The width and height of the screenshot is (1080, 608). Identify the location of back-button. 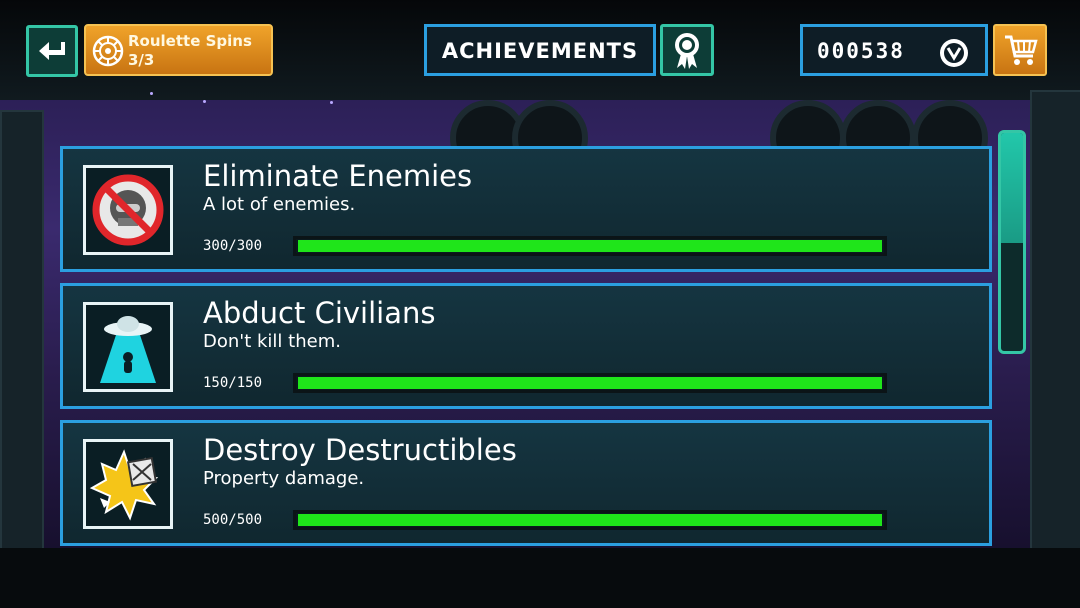
(52, 51).